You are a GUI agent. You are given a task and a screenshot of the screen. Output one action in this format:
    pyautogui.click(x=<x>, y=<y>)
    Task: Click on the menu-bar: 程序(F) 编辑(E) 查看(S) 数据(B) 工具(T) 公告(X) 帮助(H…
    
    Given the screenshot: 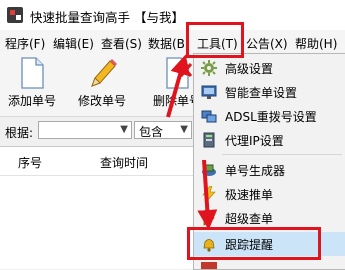 What is the action you would take?
    pyautogui.click(x=172, y=41)
    